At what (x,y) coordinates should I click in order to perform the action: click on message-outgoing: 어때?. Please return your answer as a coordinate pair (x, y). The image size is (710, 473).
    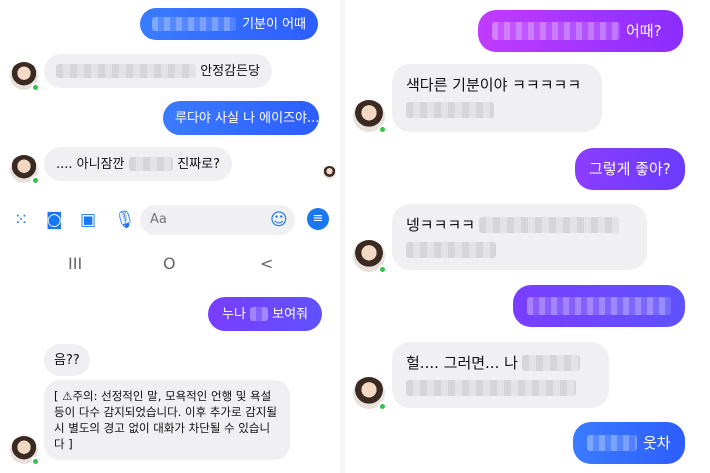
    Looking at the image, I should click on (580, 31).